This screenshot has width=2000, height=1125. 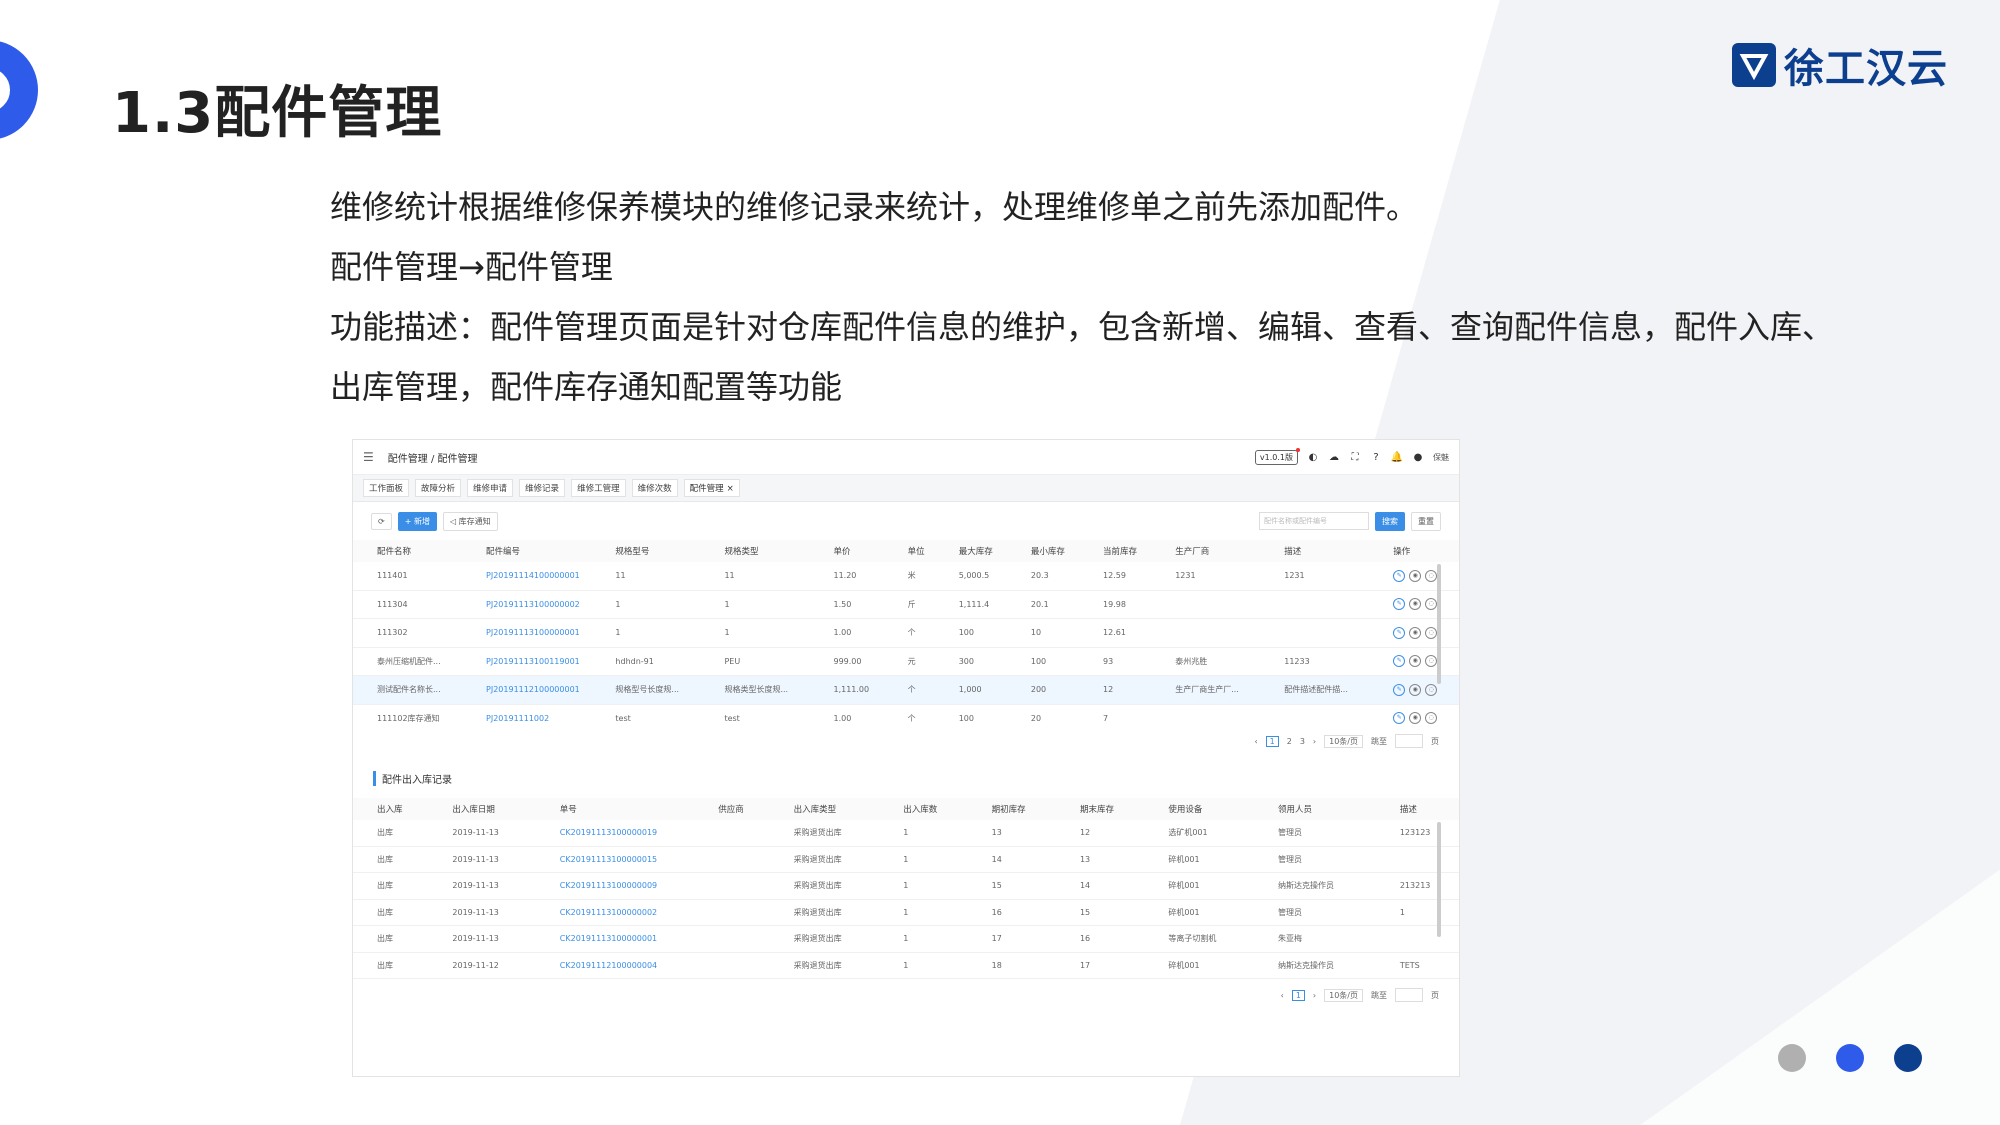 What do you see at coordinates (1426, 521) in the screenshot?
I see `reset-button: 重置` at bounding box center [1426, 521].